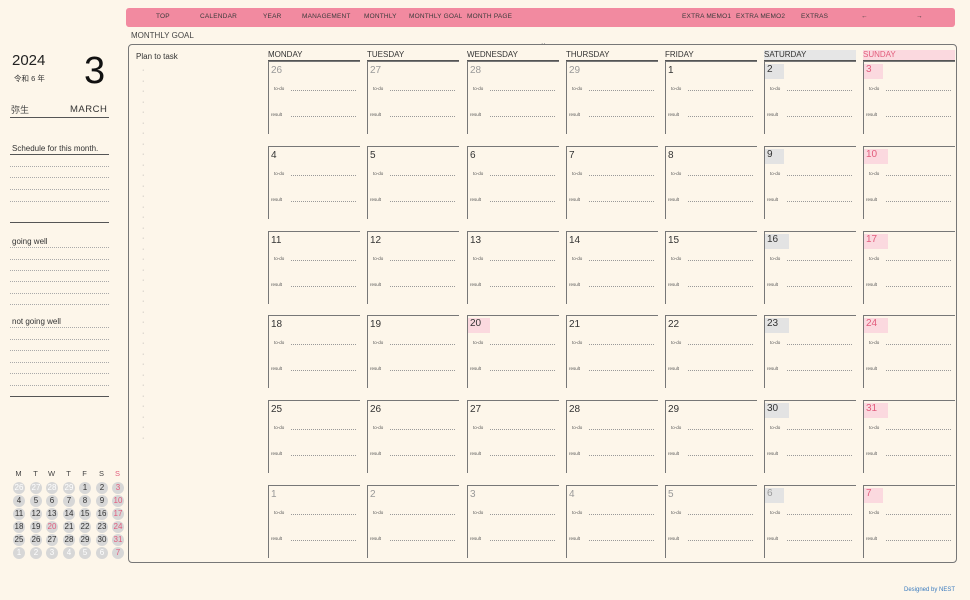  What do you see at coordinates (435, 16) in the screenshot?
I see `nav-item-monthly-goal: MONTHLY GOAL` at bounding box center [435, 16].